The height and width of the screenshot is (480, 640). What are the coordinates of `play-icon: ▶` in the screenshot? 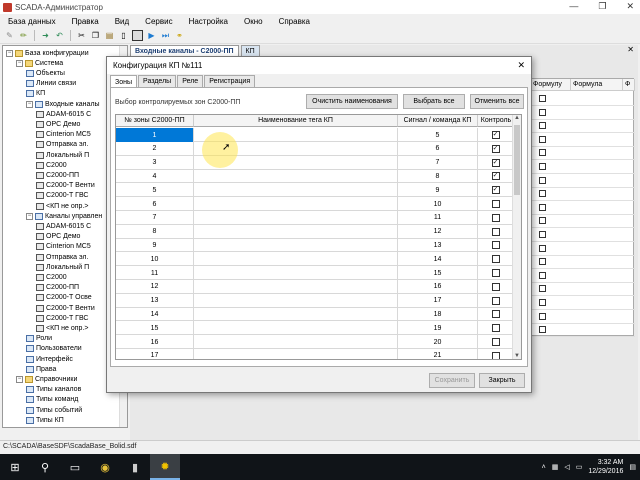 It's located at (151, 35).